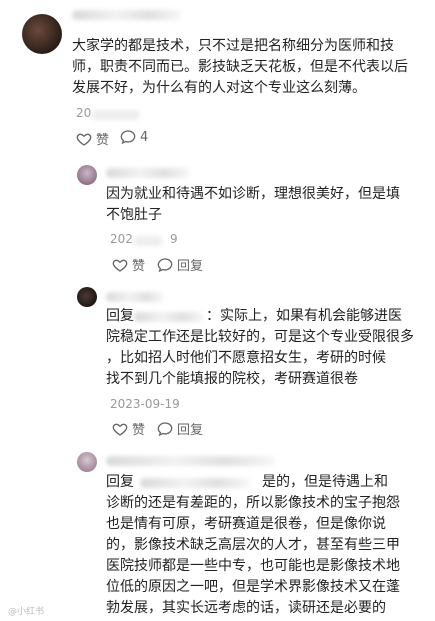  I want to click on comment-date-mask, so click(116, 115).